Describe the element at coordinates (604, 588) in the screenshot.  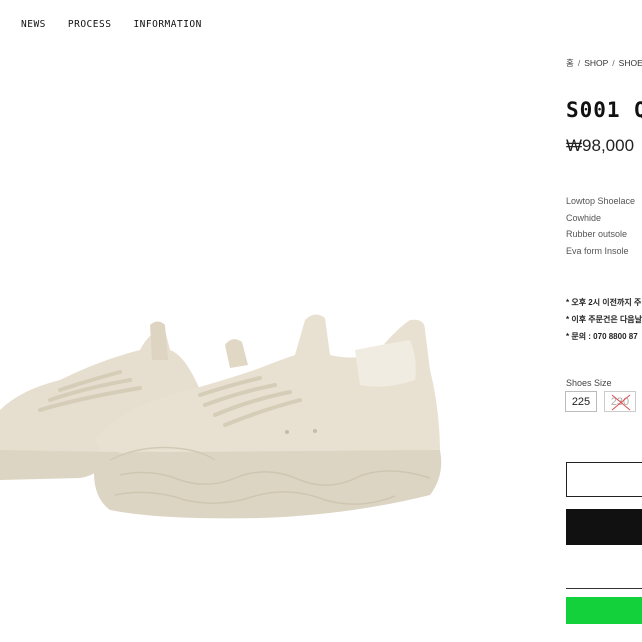
I see `divider` at that location.